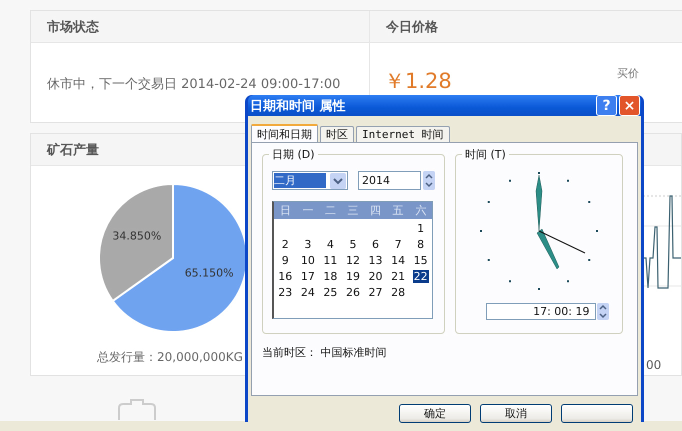 The width and height of the screenshot is (682, 431). Describe the element at coordinates (307, 210) in the screenshot. I see `weekday-label: 一` at that location.